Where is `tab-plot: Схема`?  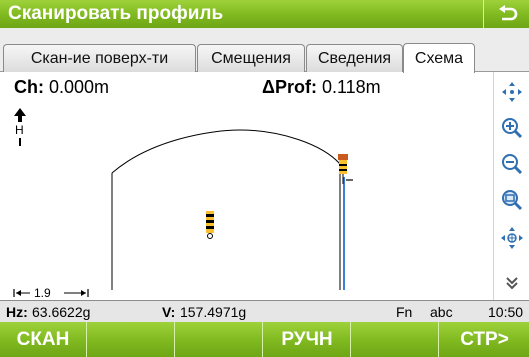 tab-plot: Схема is located at coordinates (439, 58).